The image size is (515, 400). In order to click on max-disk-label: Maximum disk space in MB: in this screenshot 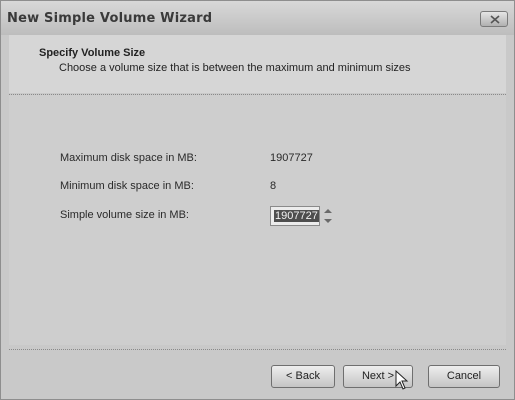, I will do `click(128, 158)`.